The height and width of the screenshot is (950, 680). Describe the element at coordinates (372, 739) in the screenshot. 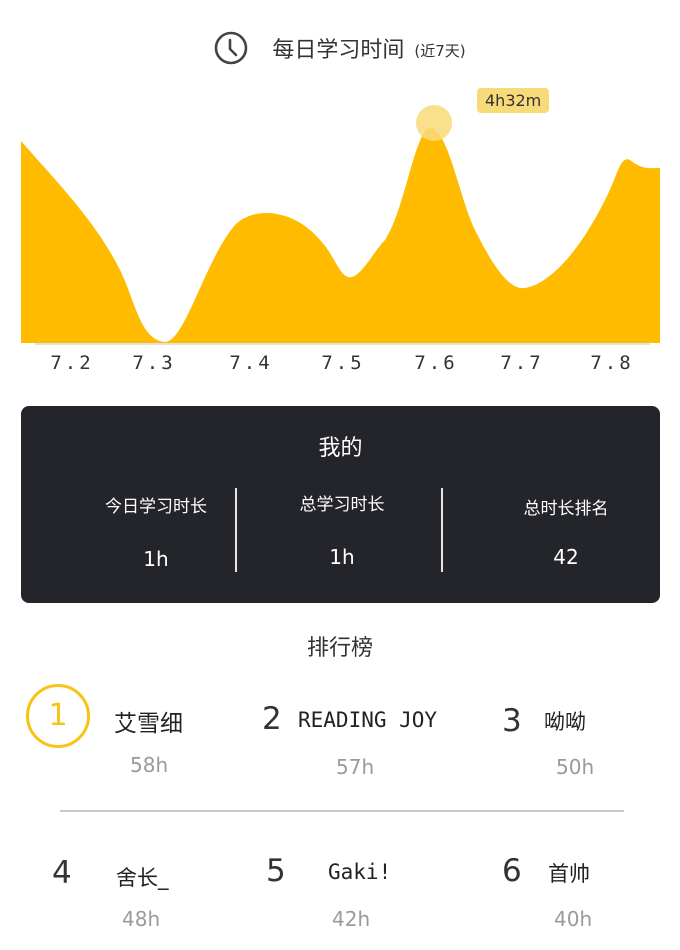

I see `rank-item: 2 READING JOY 57h` at that location.